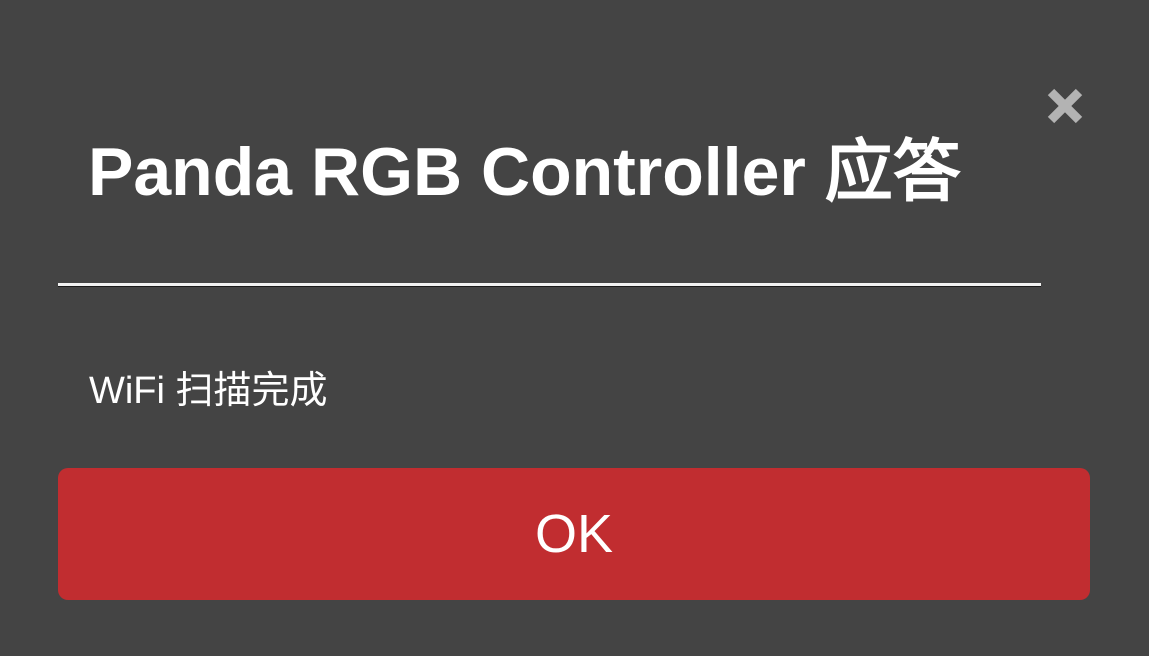 This screenshot has height=656, width=1149. I want to click on dialog-title: Panda RGB Controller 应答, so click(524, 172).